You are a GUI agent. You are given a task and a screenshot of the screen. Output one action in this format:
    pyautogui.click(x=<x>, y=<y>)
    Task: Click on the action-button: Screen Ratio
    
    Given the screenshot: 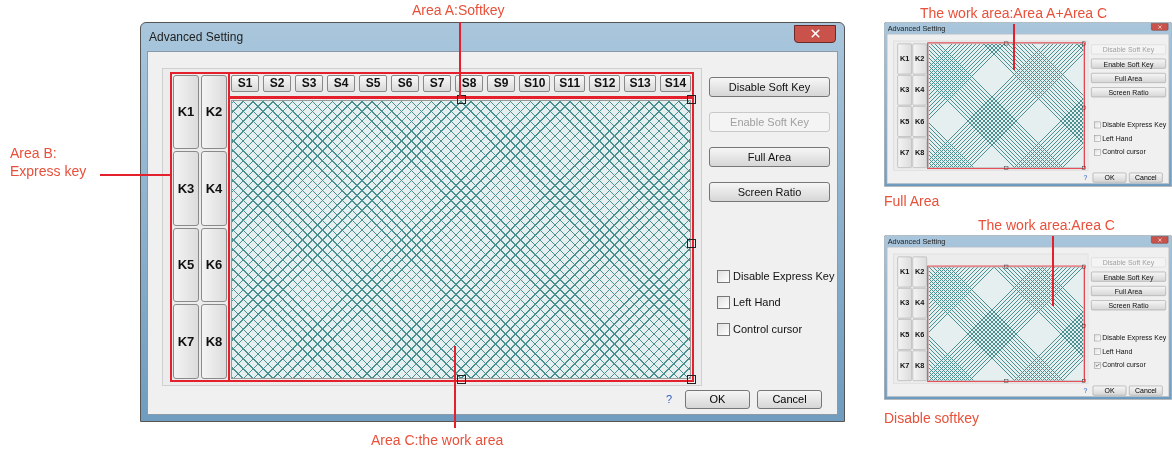 What is the action you would take?
    pyautogui.click(x=769, y=191)
    